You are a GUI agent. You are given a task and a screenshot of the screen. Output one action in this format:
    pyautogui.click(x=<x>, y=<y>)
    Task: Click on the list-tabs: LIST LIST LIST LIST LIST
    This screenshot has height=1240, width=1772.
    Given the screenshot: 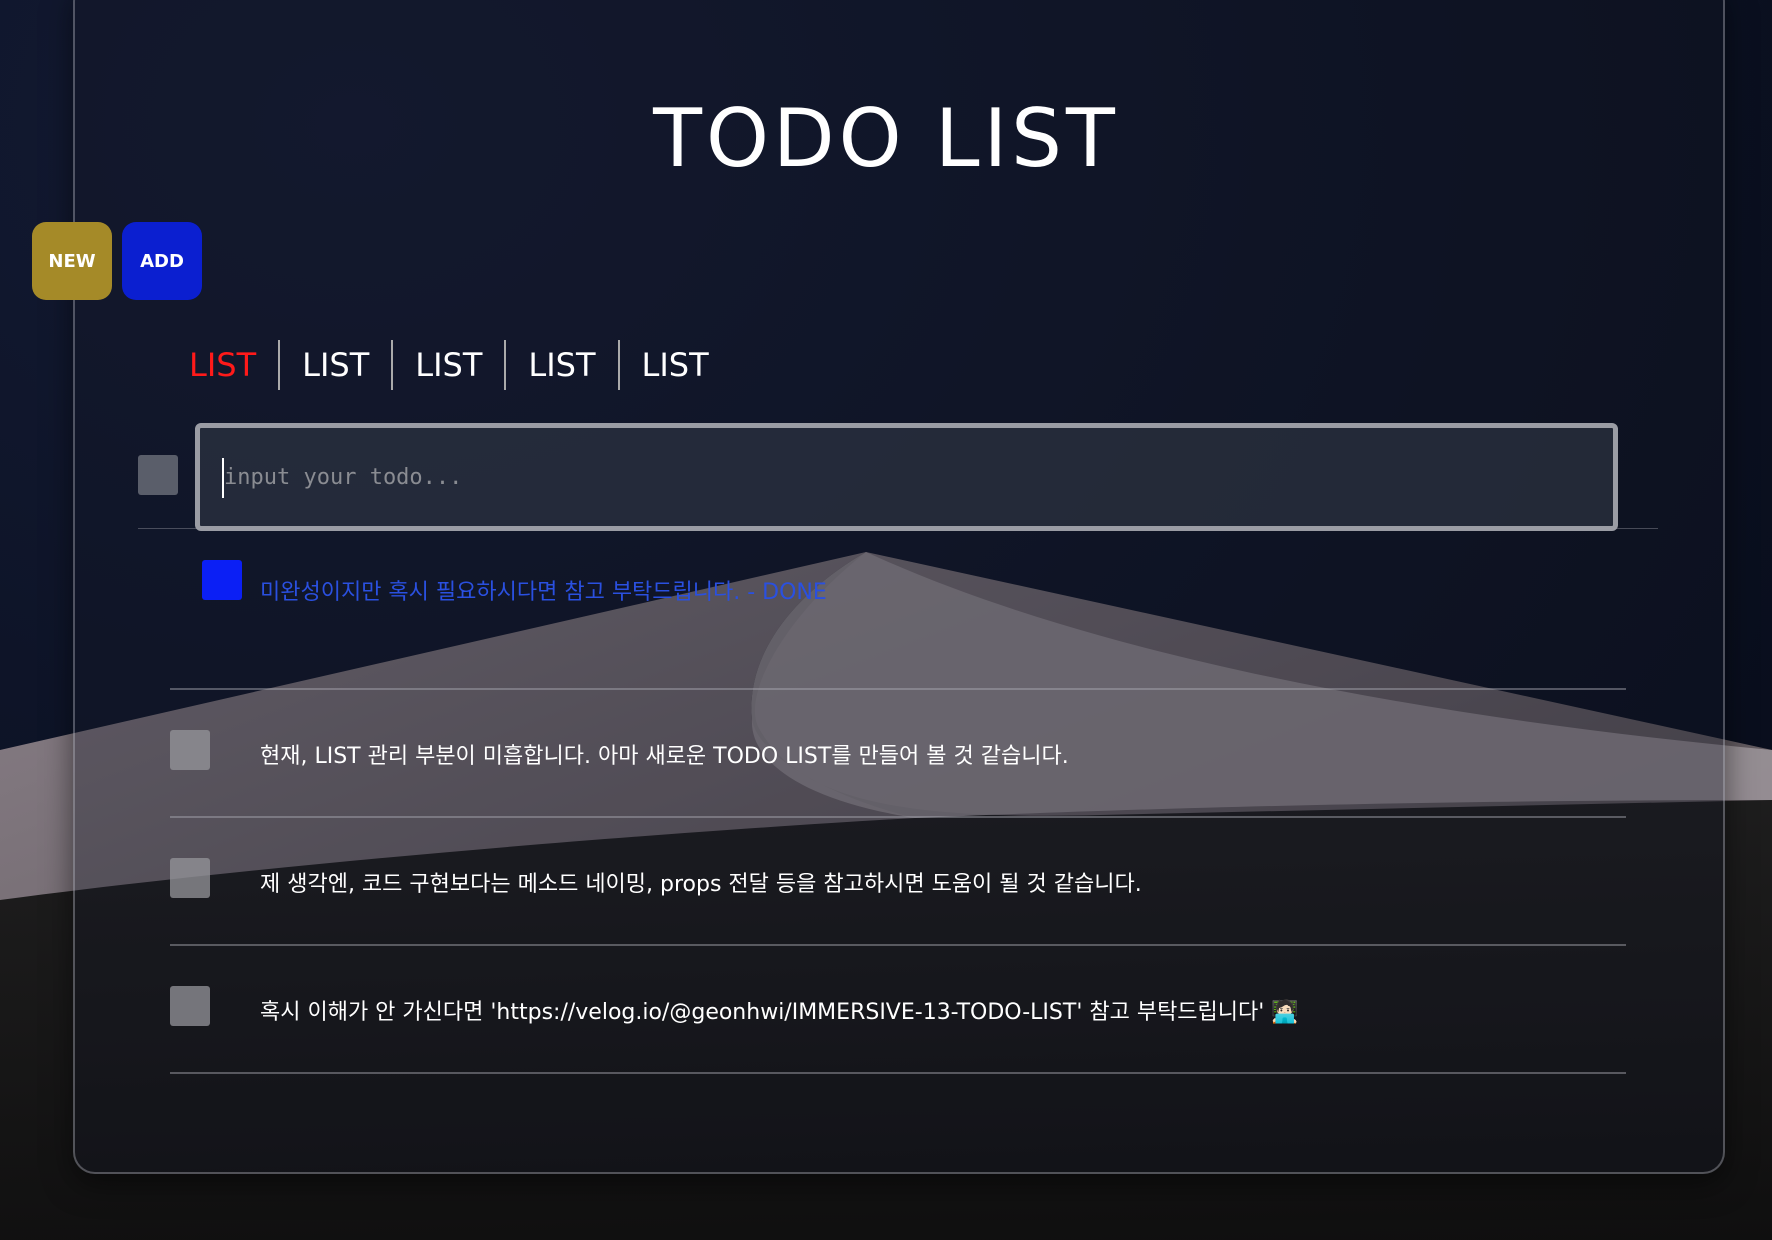 What is the action you would take?
    pyautogui.click(x=460, y=365)
    